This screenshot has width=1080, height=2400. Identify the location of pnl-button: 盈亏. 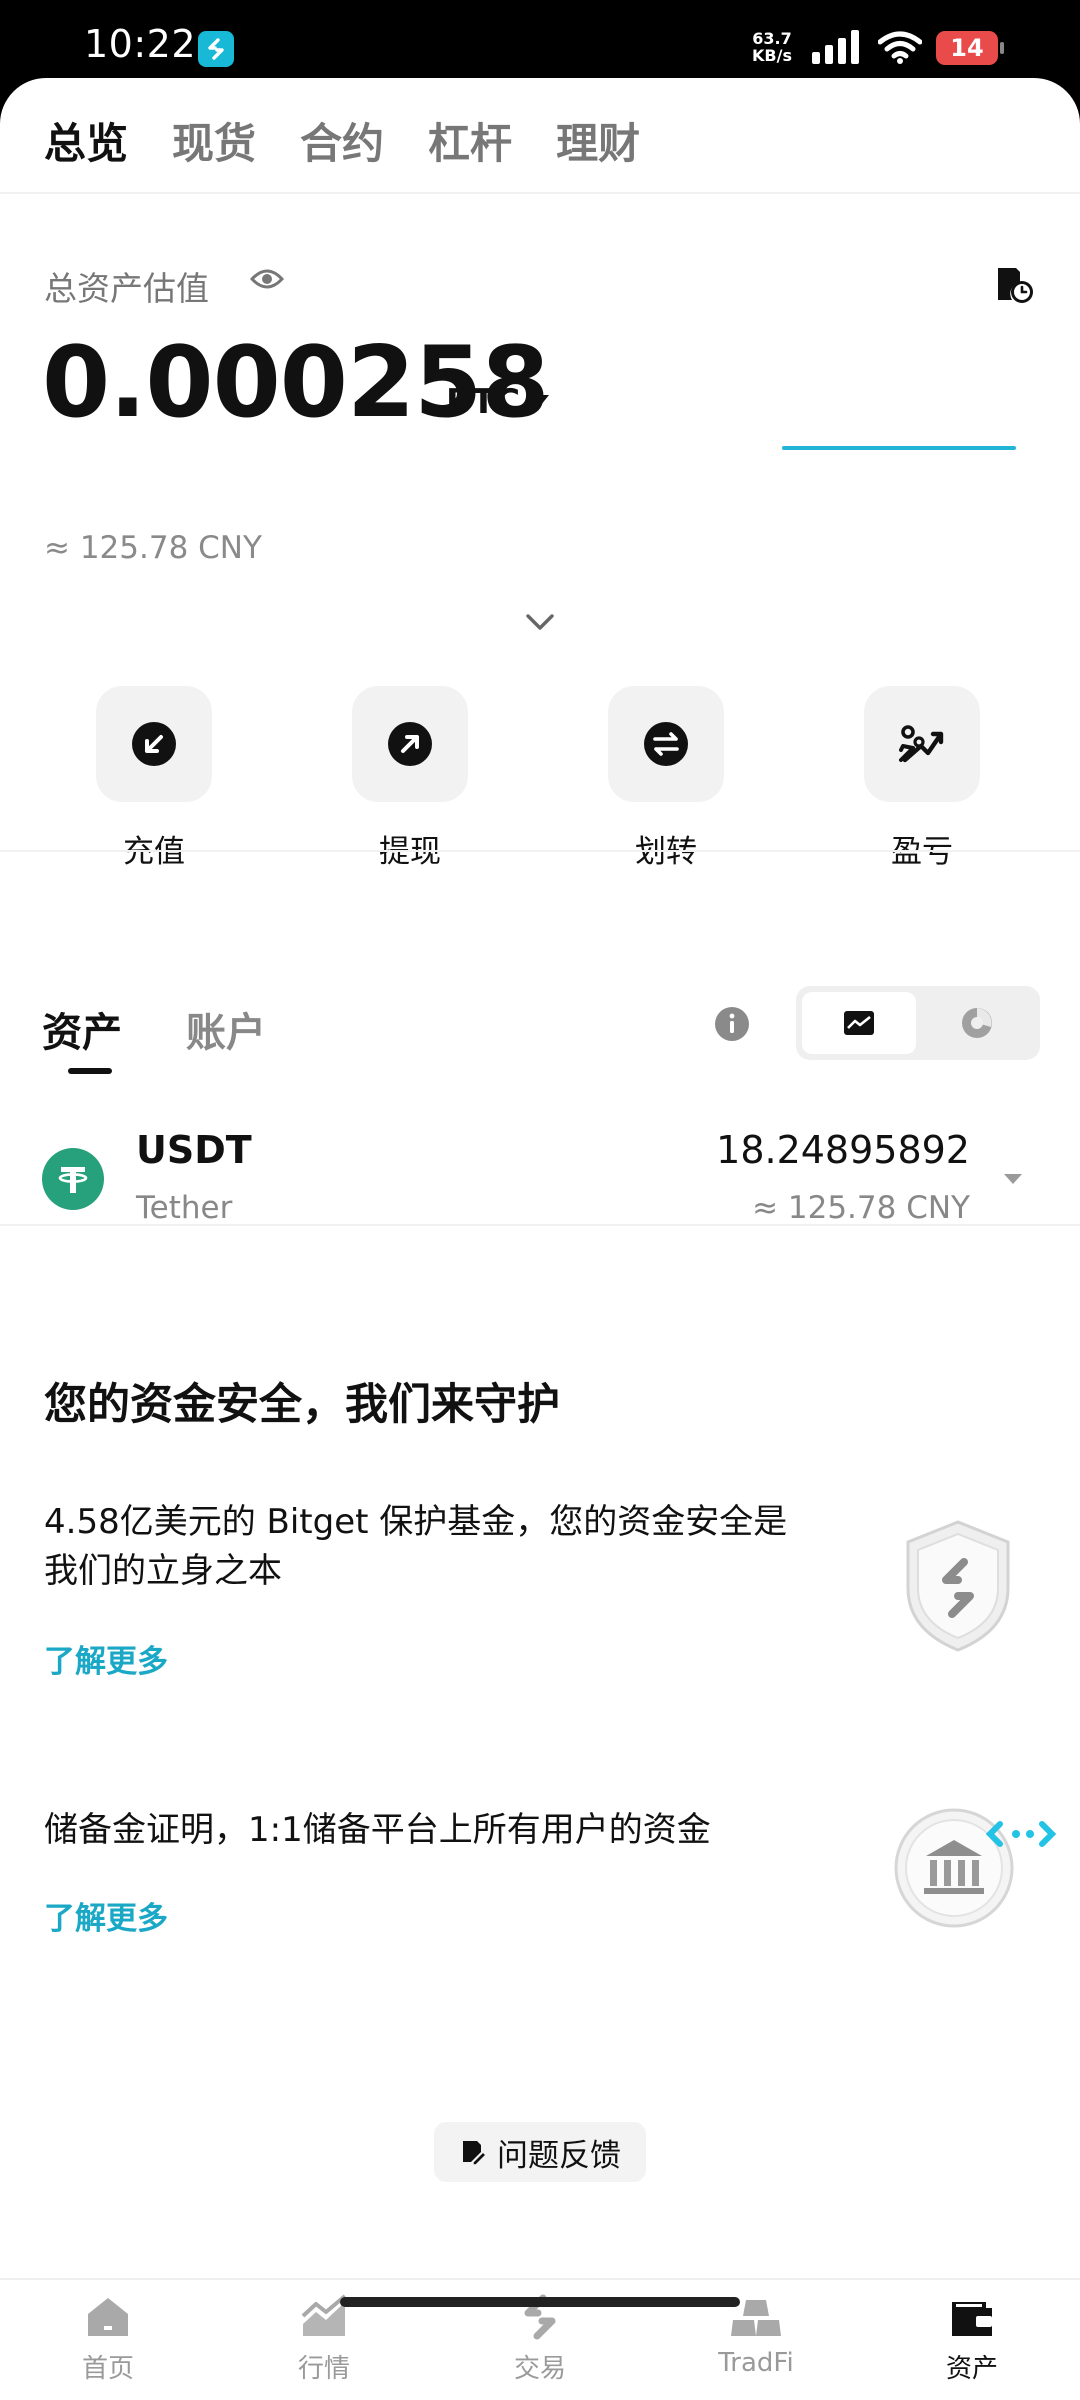
(922, 778).